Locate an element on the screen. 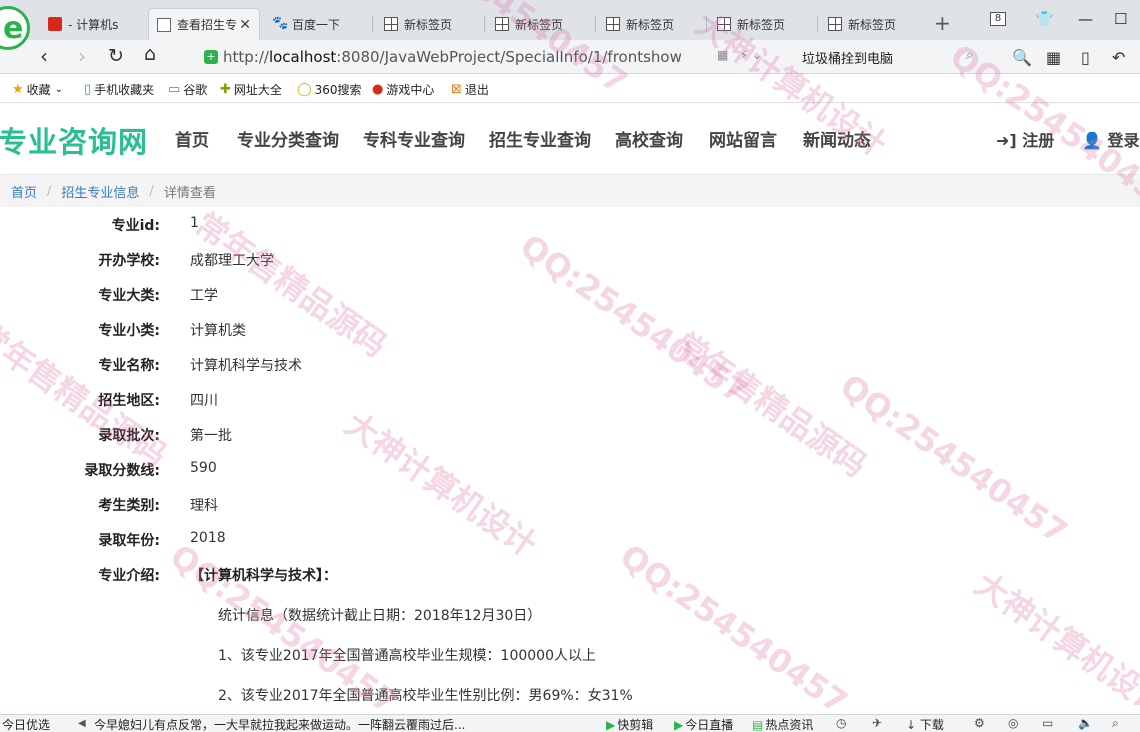 The width and height of the screenshot is (1140, 732). field-value: 590 is located at coordinates (203, 468).